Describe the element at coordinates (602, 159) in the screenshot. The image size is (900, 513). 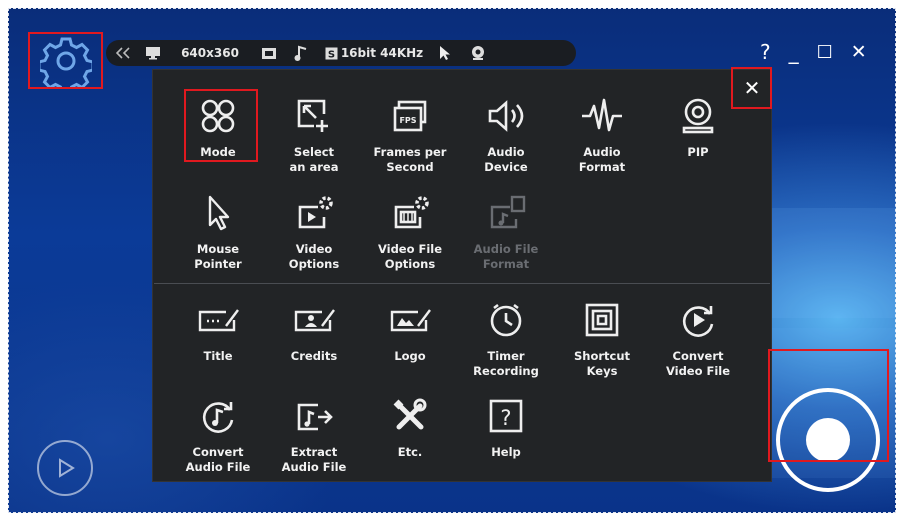
I see `menu-label: Audio Format` at that location.